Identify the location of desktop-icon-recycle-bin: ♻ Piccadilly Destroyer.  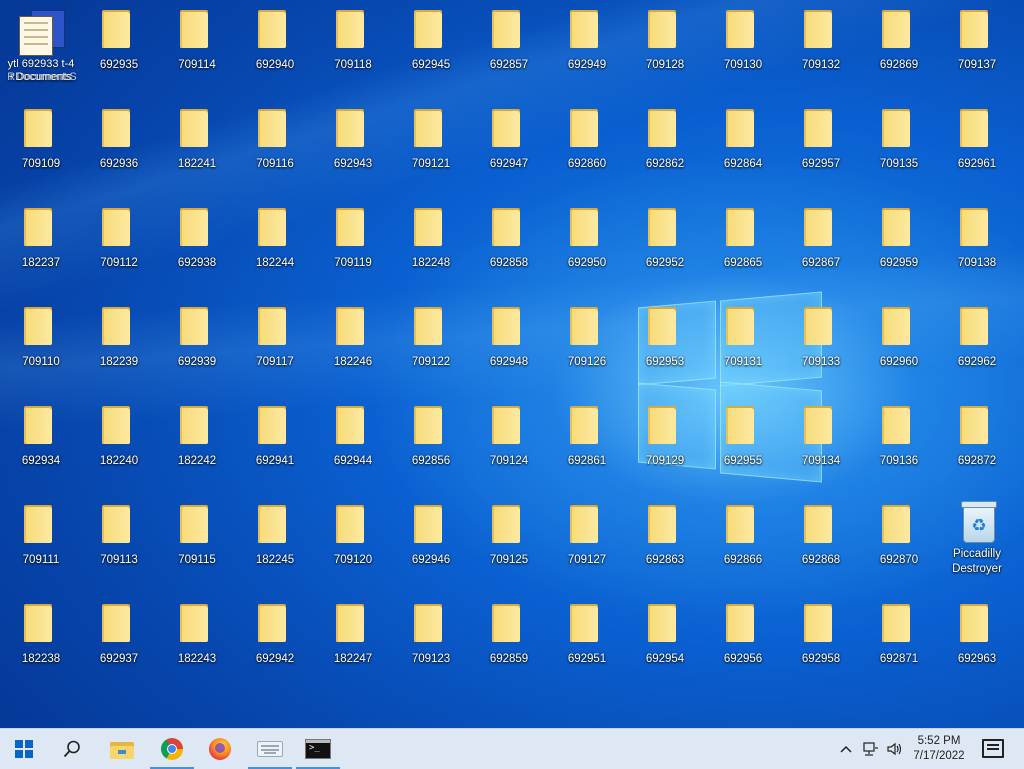
(977, 548).